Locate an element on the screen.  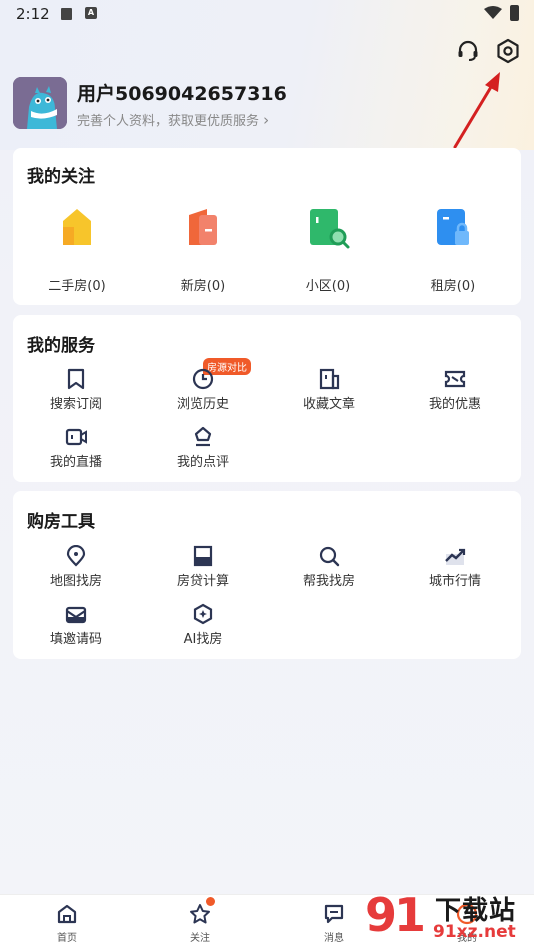
nav-label: 消息 is located at coordinates (334, 938).